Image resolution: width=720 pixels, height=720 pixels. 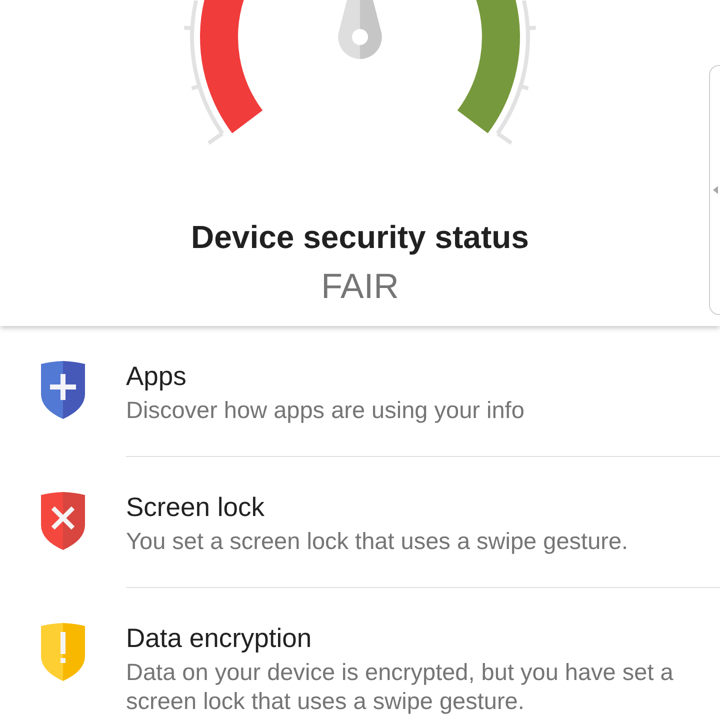 I want to click on item-title: Screen lock, so click(x=416, y=507).